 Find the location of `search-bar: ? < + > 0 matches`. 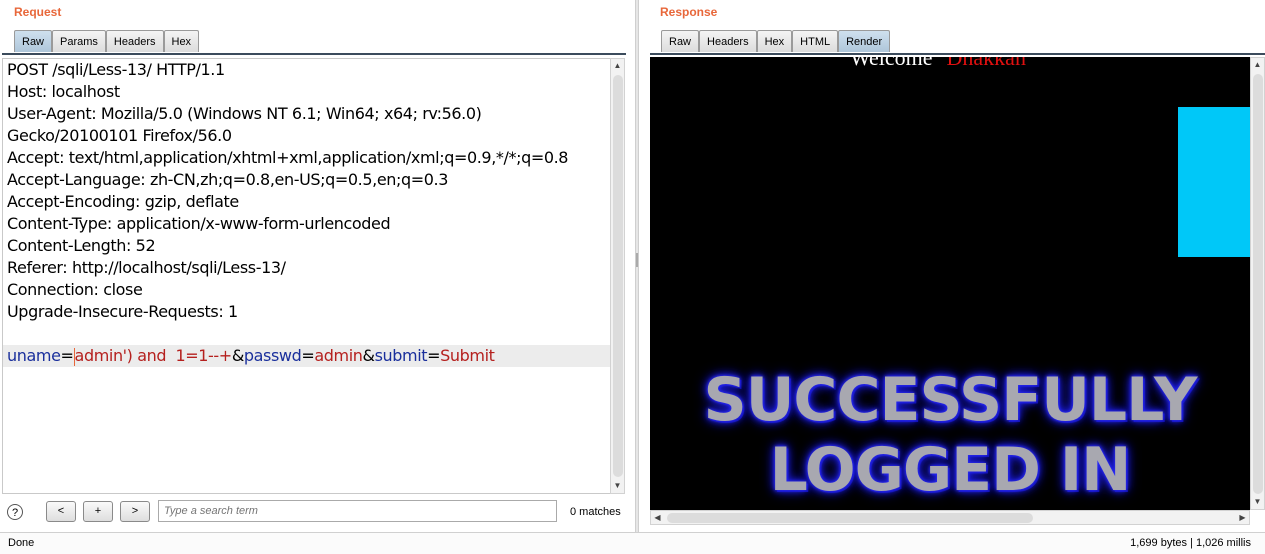

search-bar: ? < + > 0 matches is located at coordinates (314, 512).